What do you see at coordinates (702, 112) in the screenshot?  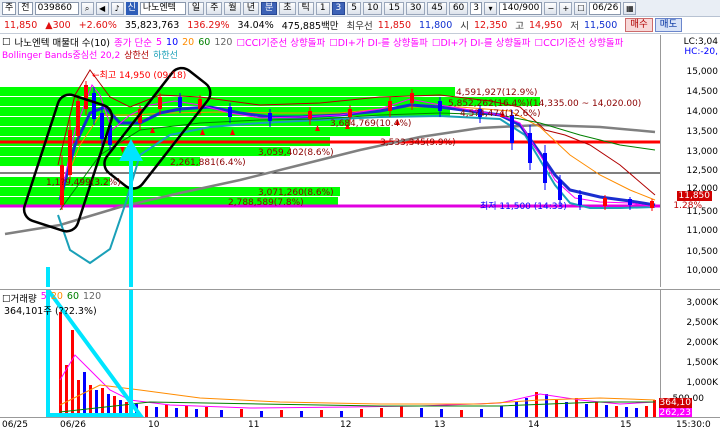 I see `price-tick: 14,000` at bounding box center [702, 112].